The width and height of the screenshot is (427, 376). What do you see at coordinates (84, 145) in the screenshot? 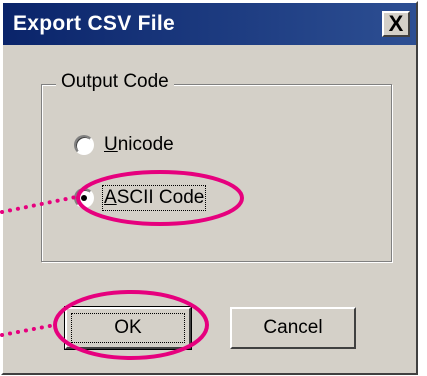
I see `unicode-radio-button` at bounding box center [84, 145].